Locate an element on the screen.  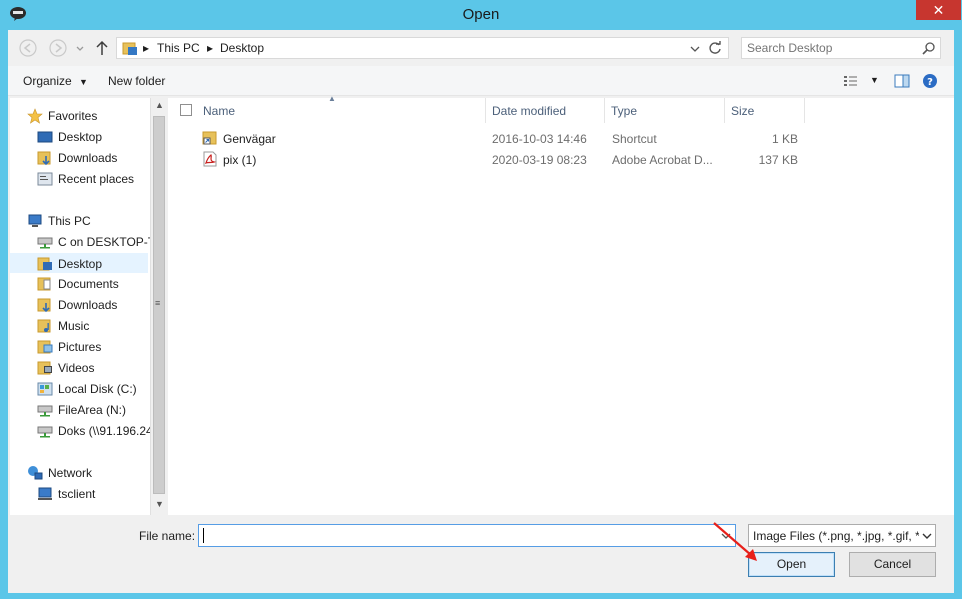
file-size: 137 KB is located at coordinates (778, 160).